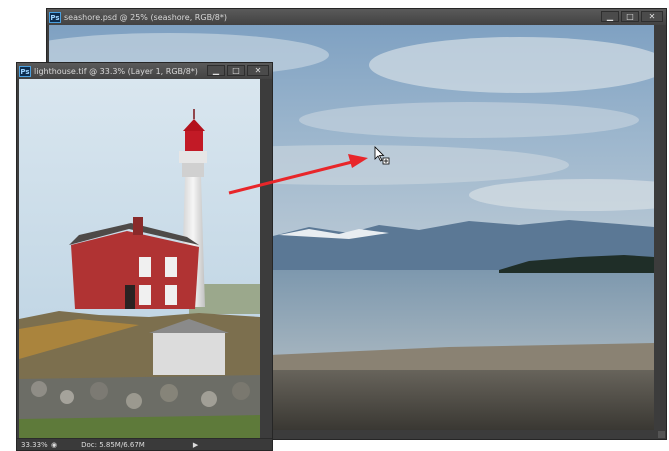 The image size is (669, 451). Describe the element at coordinates (54, 444) in the screenshot. I see `status-info-icon: ◉` at that location.